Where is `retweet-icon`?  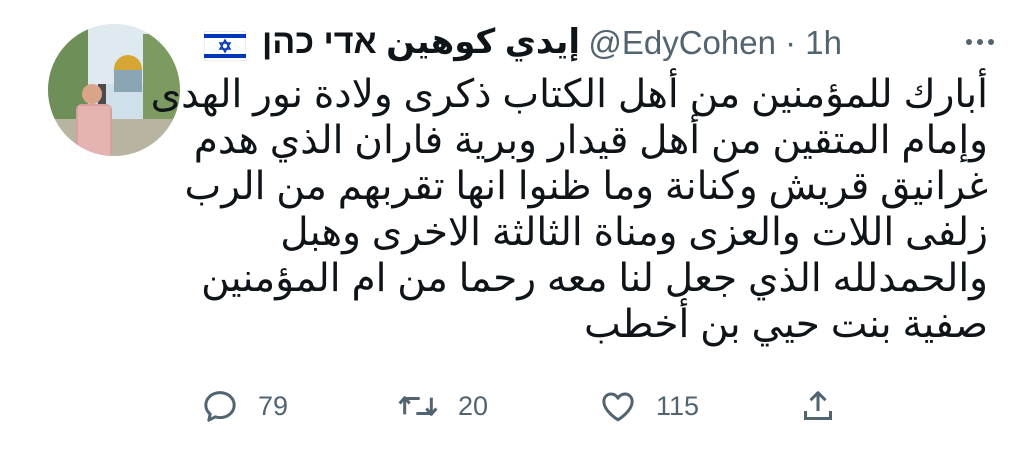
retweet-icon is located at coordinates (418, 406).